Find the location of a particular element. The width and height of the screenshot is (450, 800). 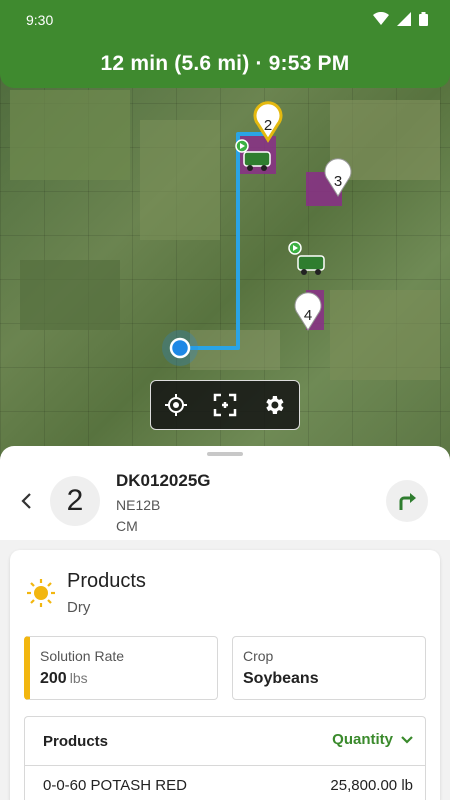

navigation-header: 9:30 12 min (5.6 mi) · 9:53 PM is located at coordinates (225, 44).